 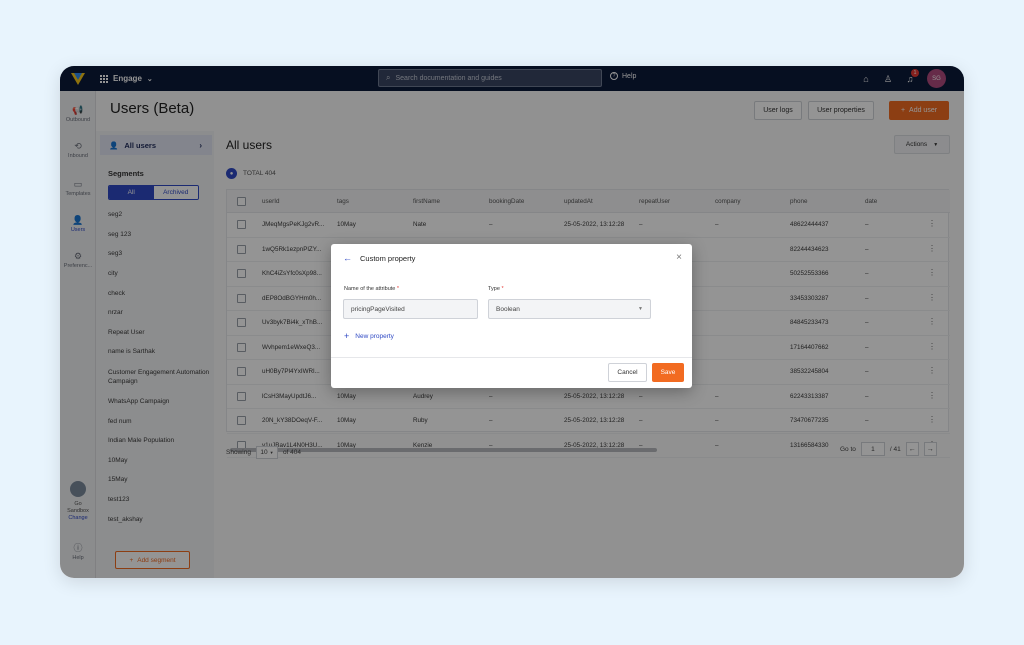 I want to click on new-property-label: New property, so click(x=374, y=336).